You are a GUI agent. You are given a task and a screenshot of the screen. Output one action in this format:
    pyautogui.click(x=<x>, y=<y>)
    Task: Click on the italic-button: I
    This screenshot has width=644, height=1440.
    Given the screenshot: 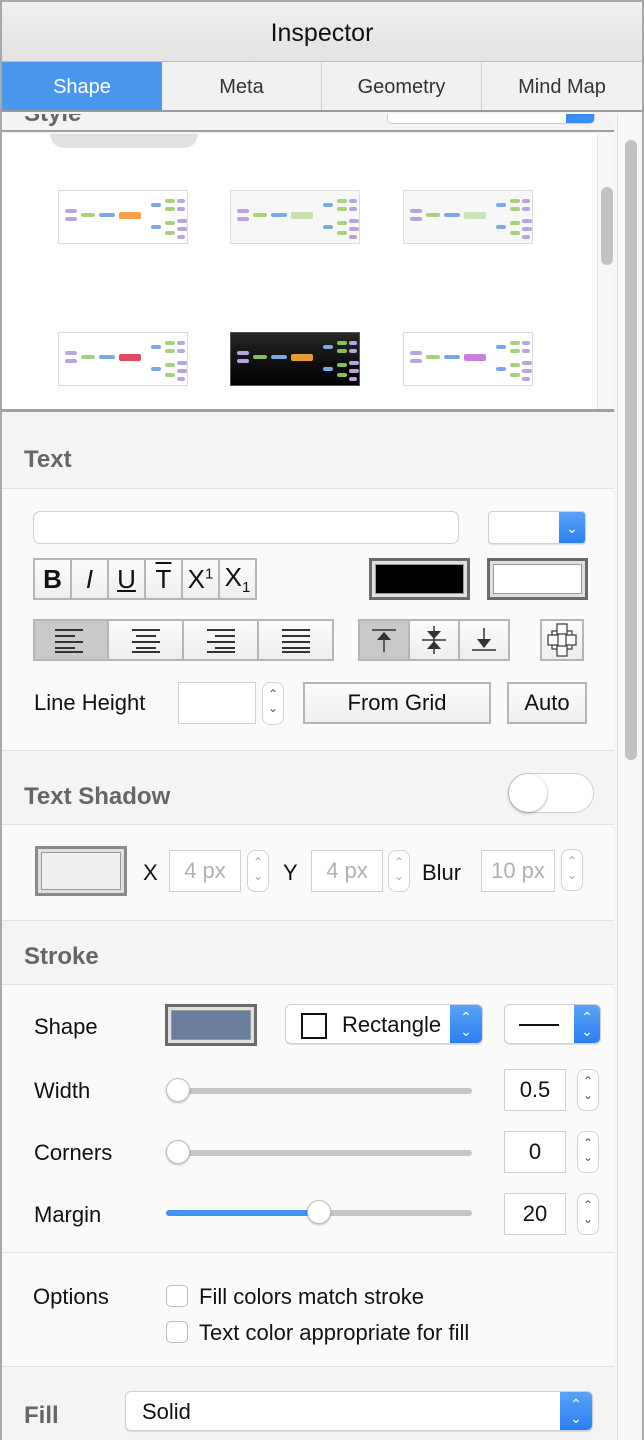 What is the action you would take?
    pyautogui.click(x=89, y=579)
    